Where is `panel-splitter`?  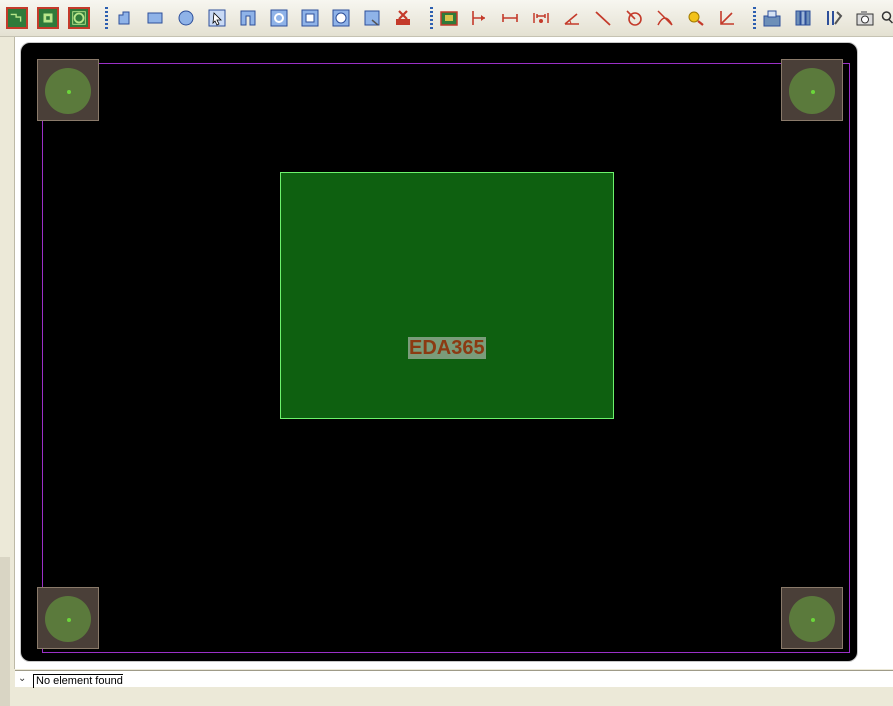
panel-splitter is located at coordinates (5, 631).